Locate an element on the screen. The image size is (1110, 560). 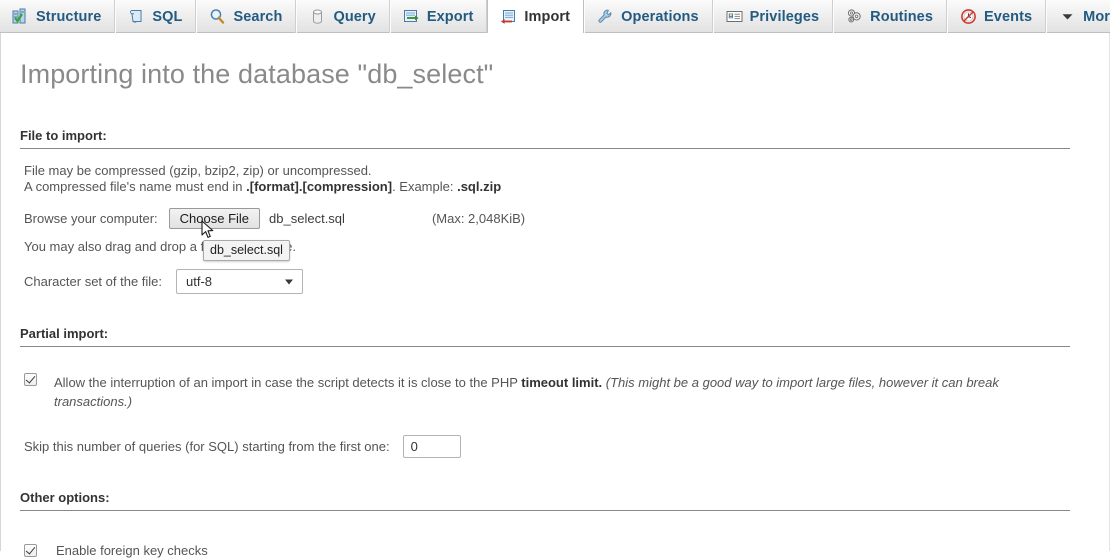
charset-selected-value: utf-8 is located at coordinates (199, 281).